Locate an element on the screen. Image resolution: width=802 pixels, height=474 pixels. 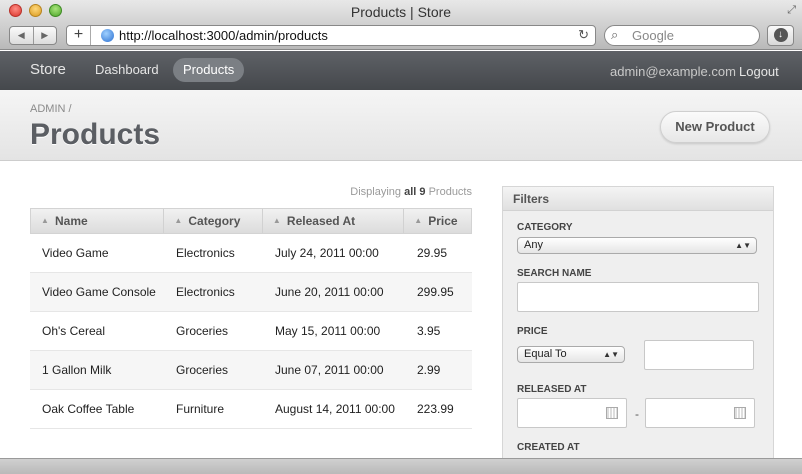
category-label: CATEGORY is located at coordinates (545, 227).